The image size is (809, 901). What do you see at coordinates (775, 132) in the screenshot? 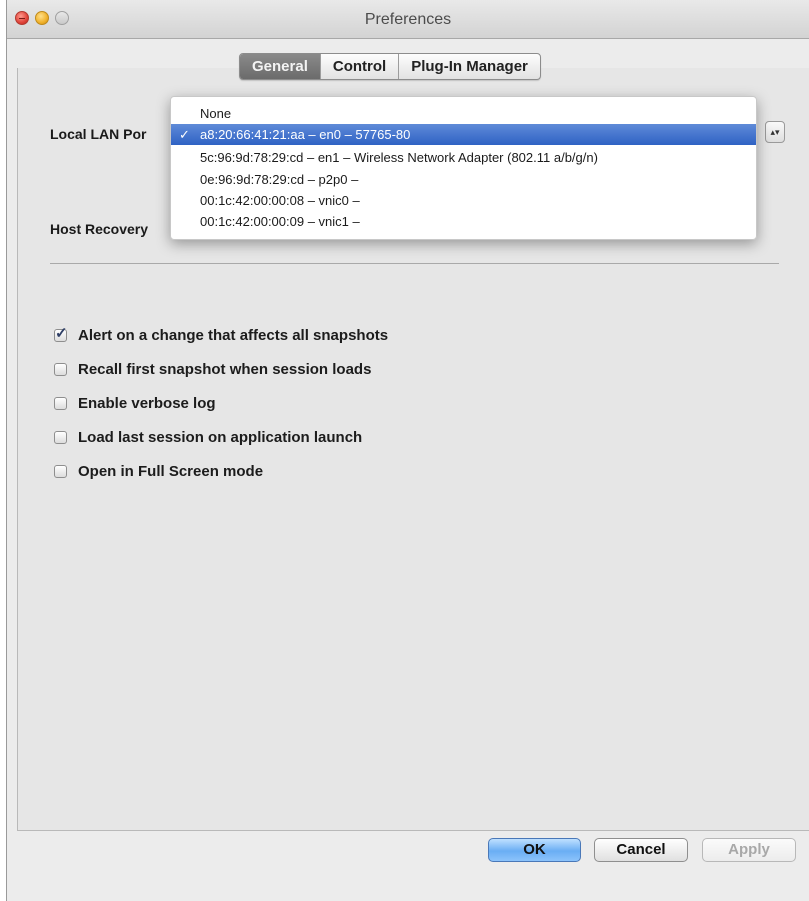
I see `lan-port-select-arrows-icon: ▴▾` at bounding box center [775, 132].